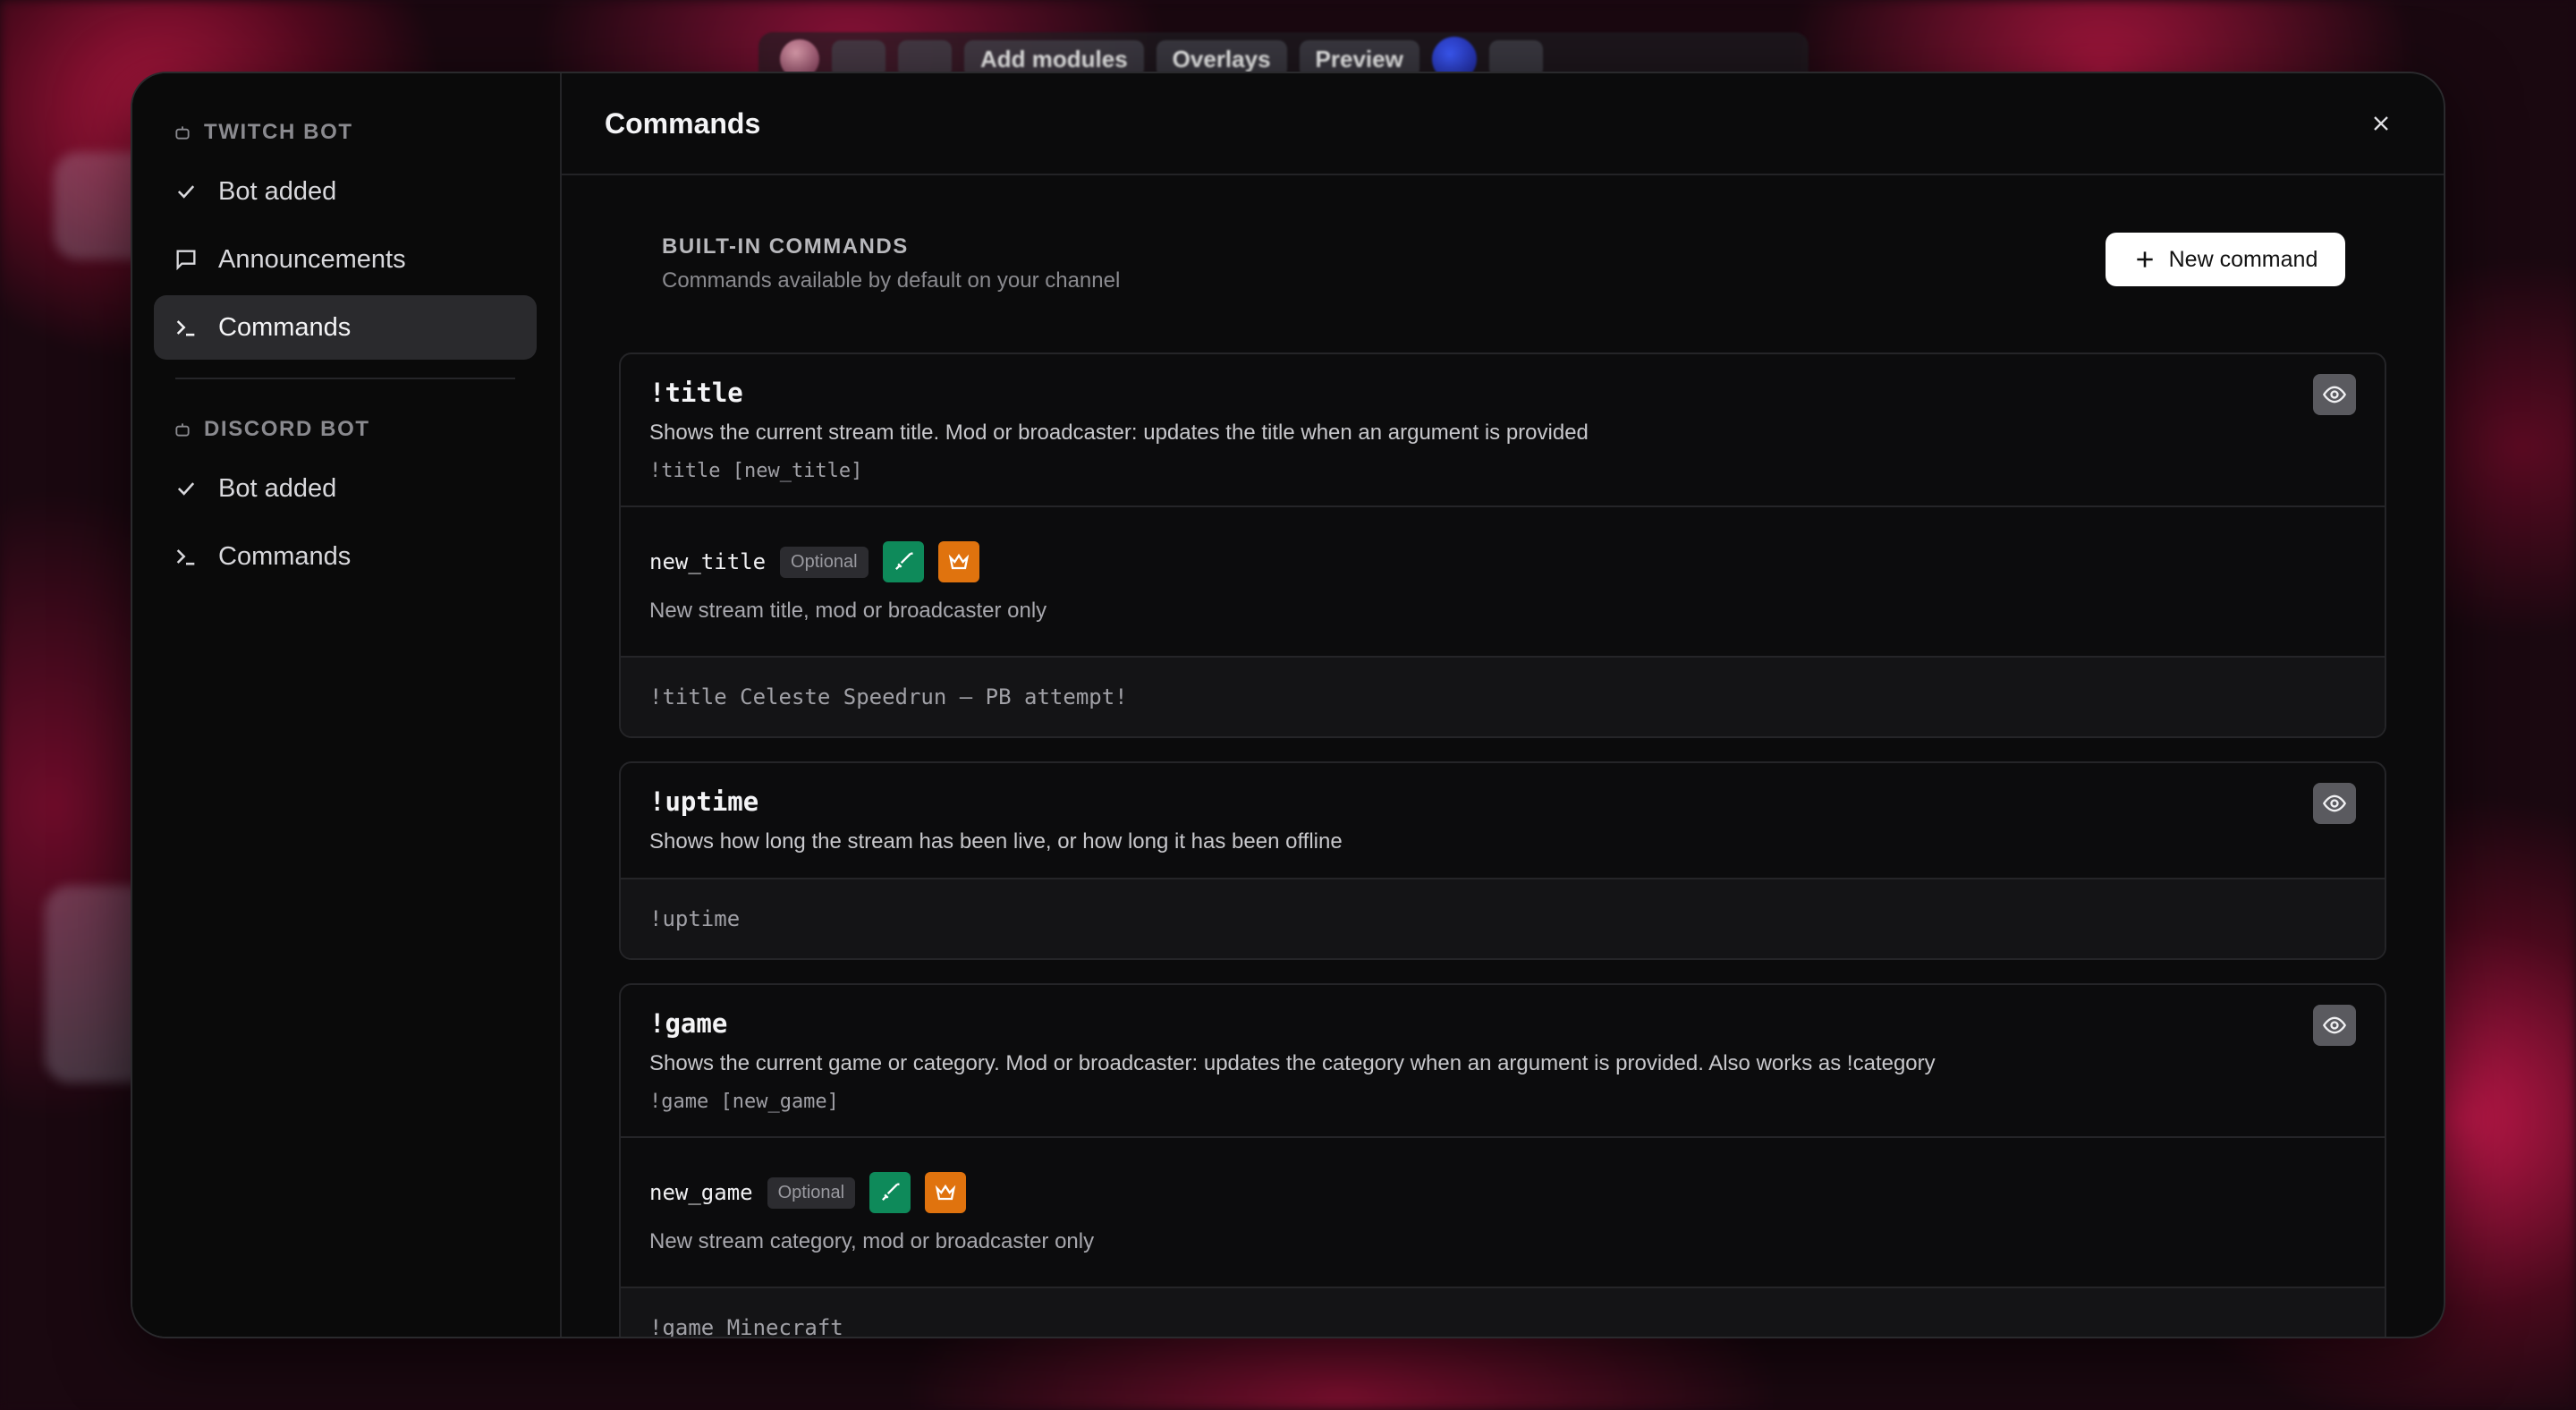  I want to click on sidebar-item-commands: Commands, so click(345, 327).